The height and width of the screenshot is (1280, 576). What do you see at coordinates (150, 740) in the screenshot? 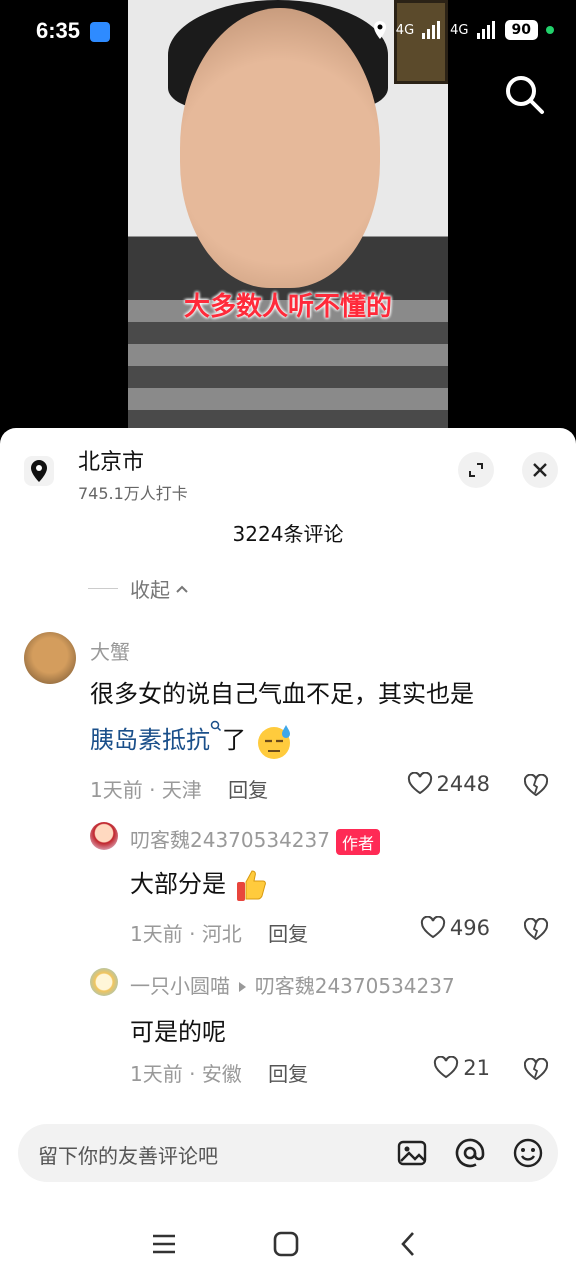
I see `keyword-link: 胰岛素抵抗` at bounding box center [150, 740].